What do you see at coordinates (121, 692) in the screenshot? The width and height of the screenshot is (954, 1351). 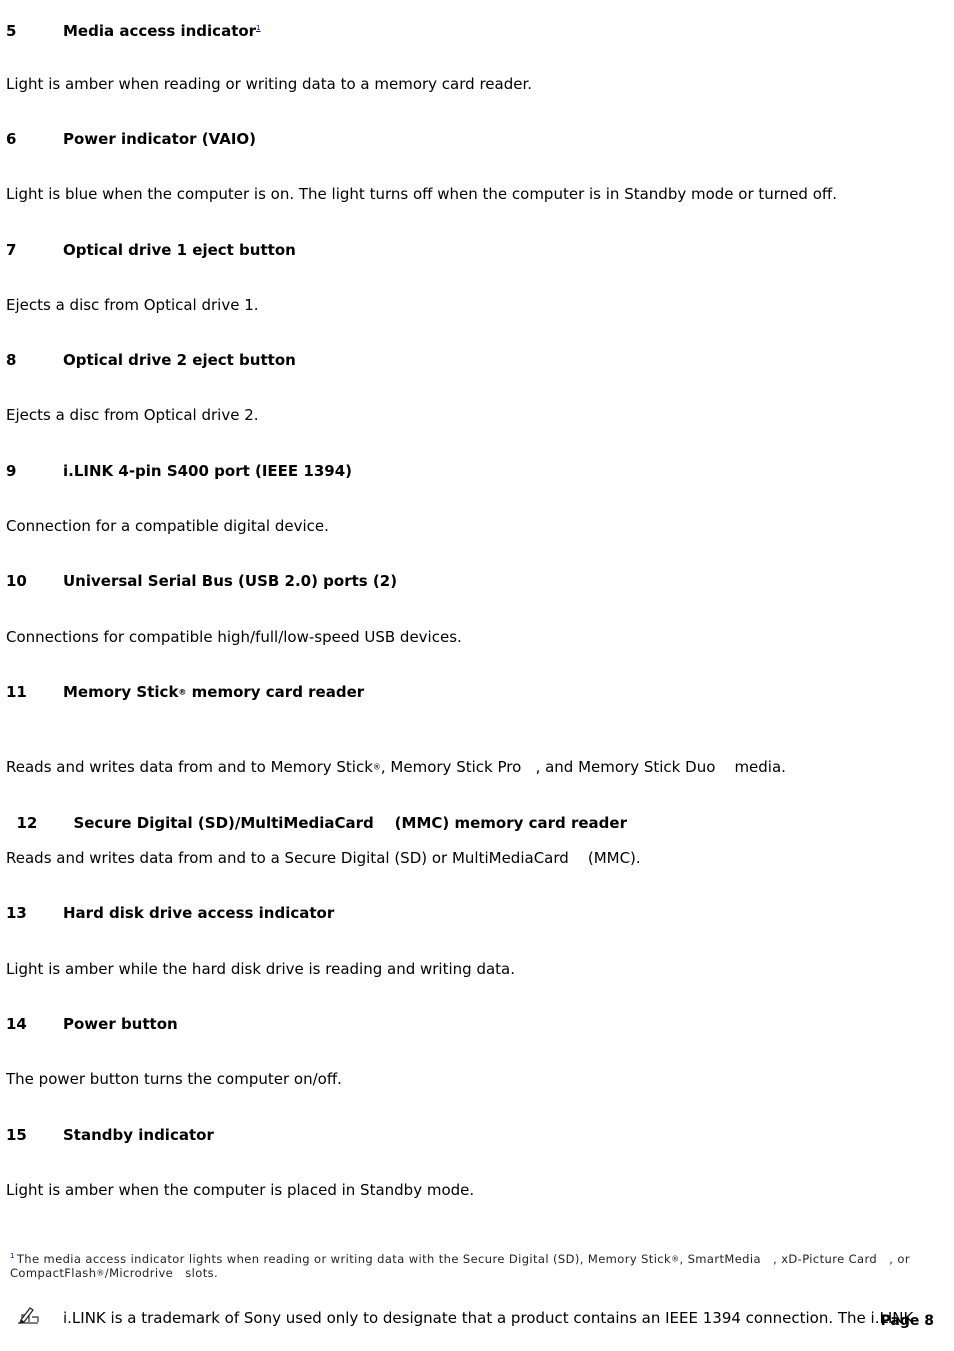 I see `item-title-part: Memory Stick` at bounding box center [121, 692].